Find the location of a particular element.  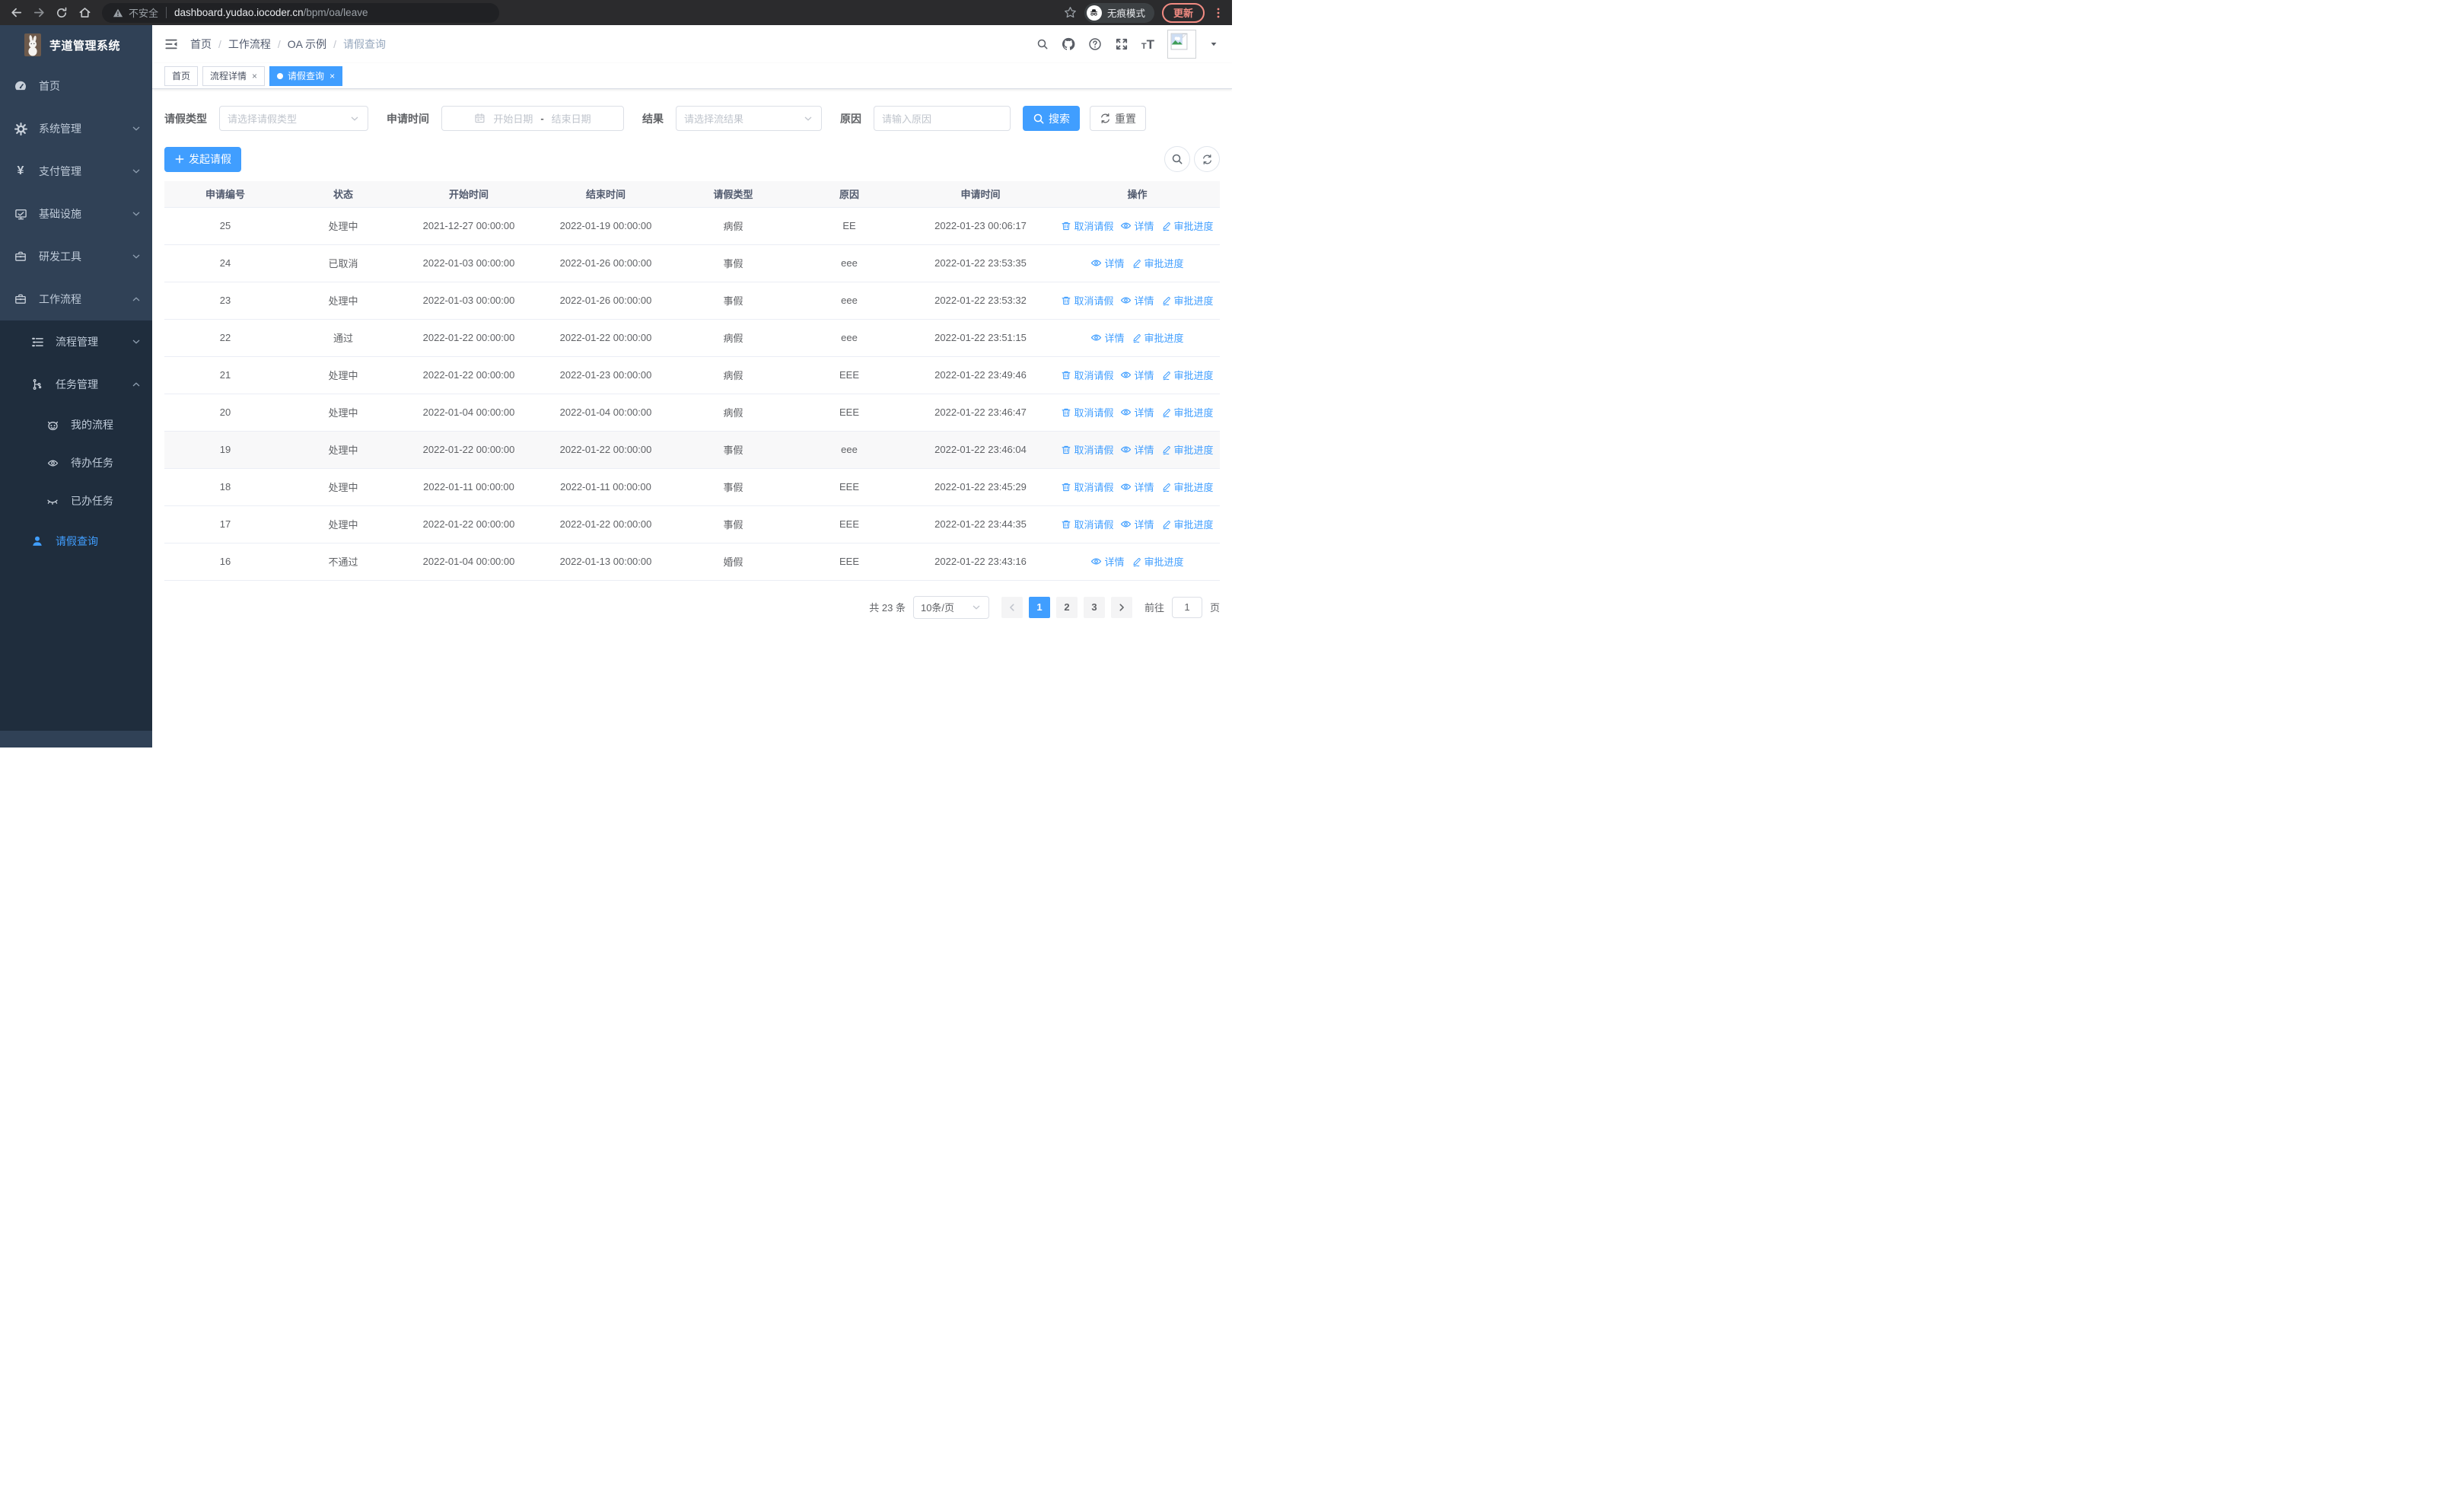

sidebar-item-home: 首页 is located at coordinates (76, 86).